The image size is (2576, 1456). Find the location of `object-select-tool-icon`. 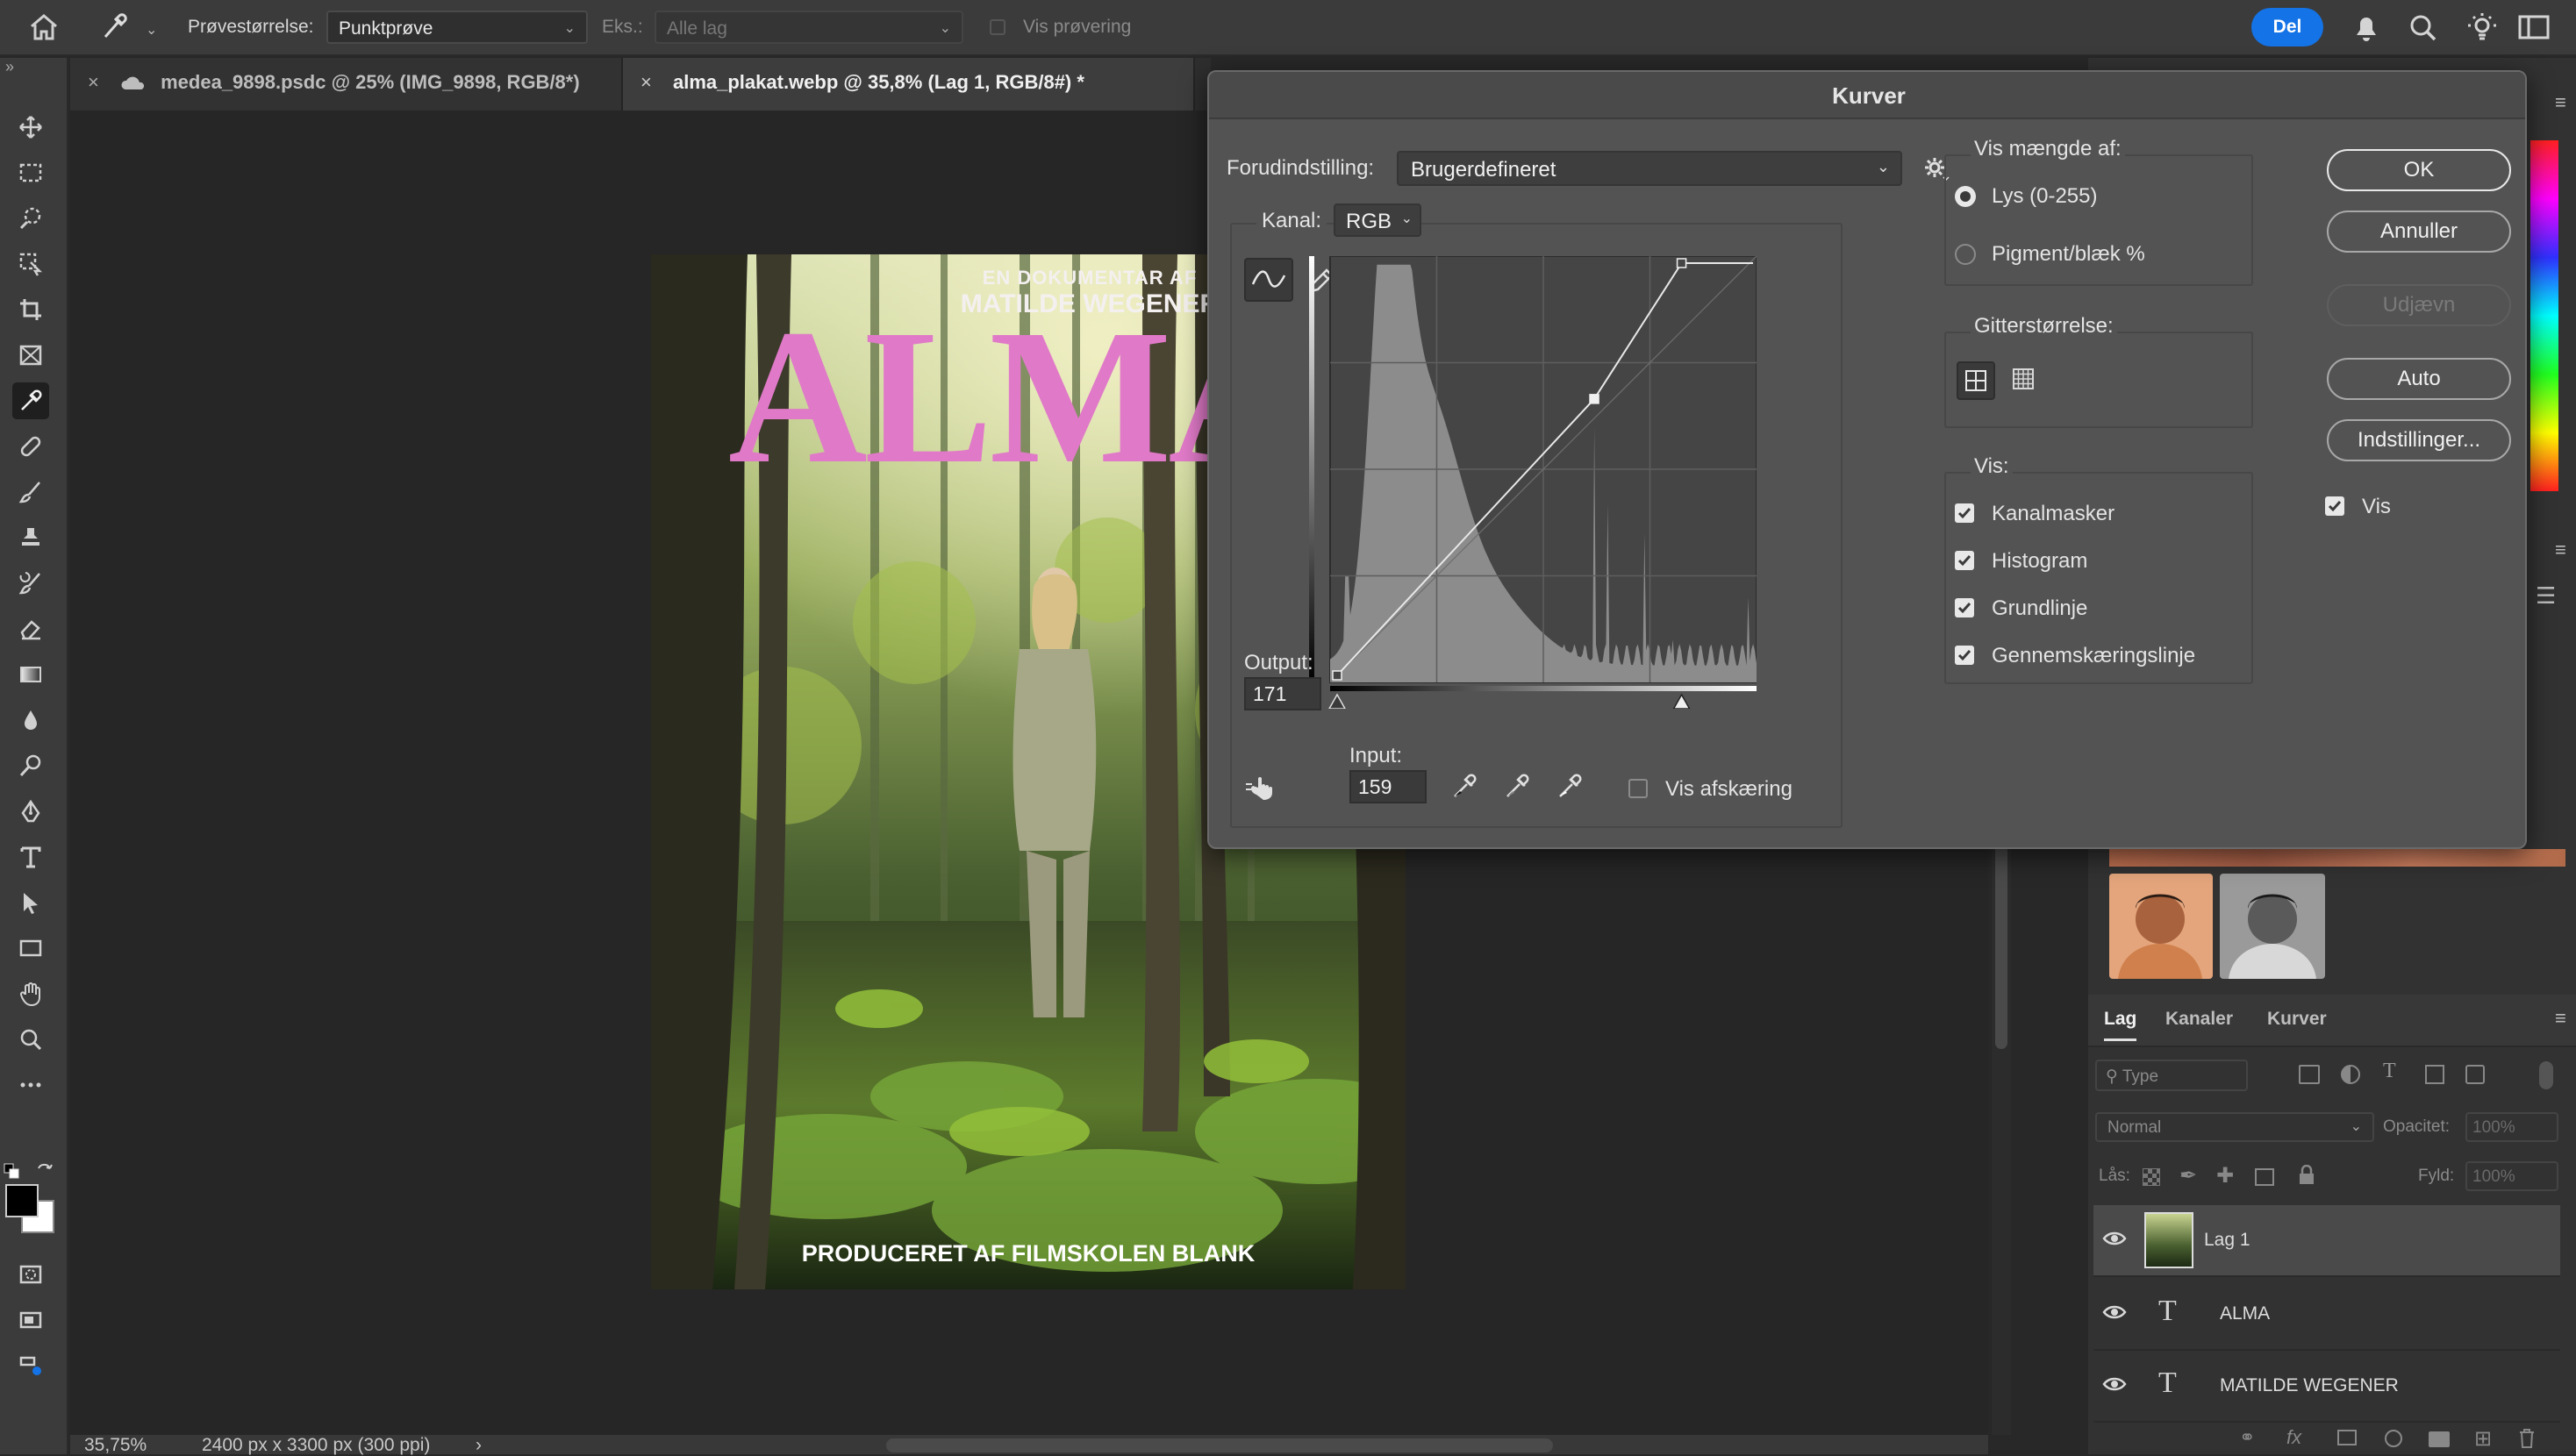

object-select-tool-icon is located at coordinates (30, 264).